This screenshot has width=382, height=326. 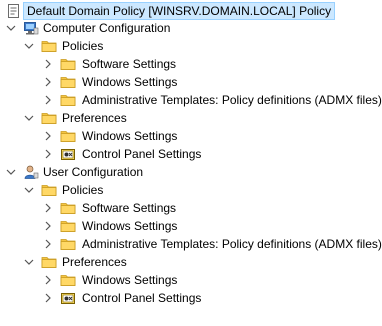 I want to click on computer-config-icon, so click(x=31, y=28).